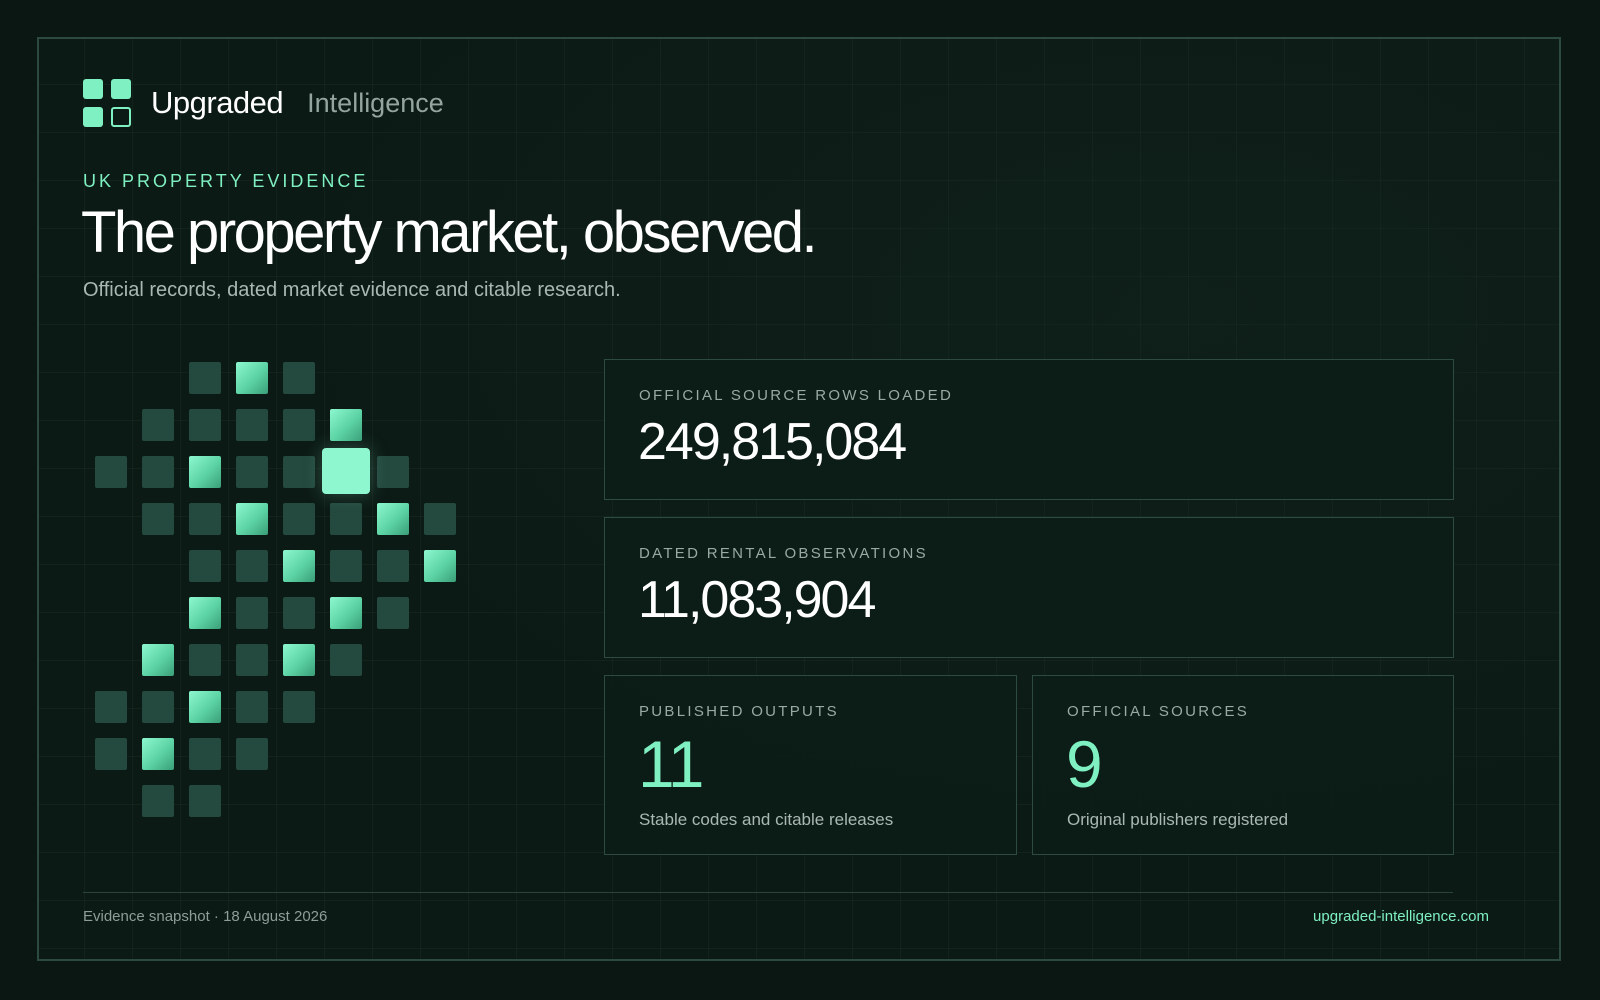 This screenshot has width=1600, height=1000. I want to click on footer-divider, so click(768, 892).